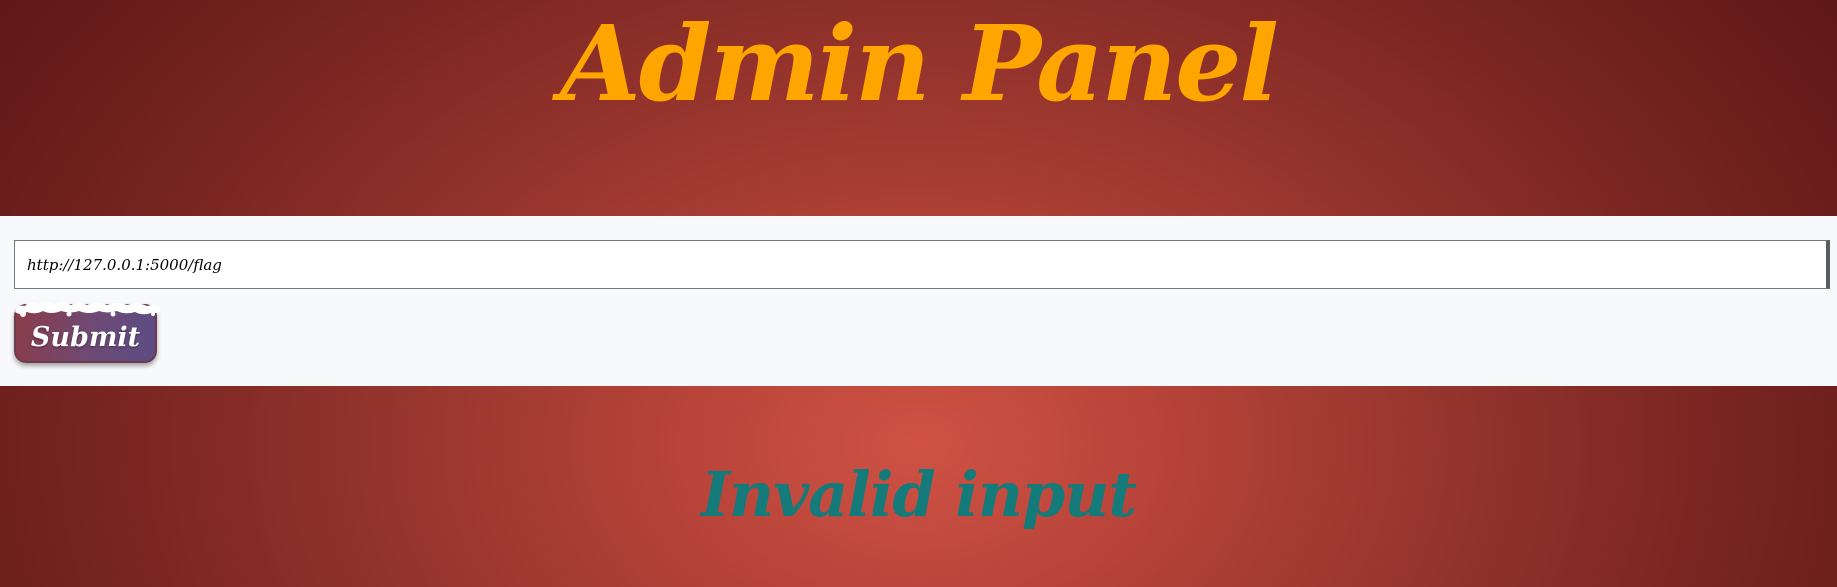  Describe the element at coordinates (85, 337) in the screenshot. I see `submit-button-label: Submit` at that location.